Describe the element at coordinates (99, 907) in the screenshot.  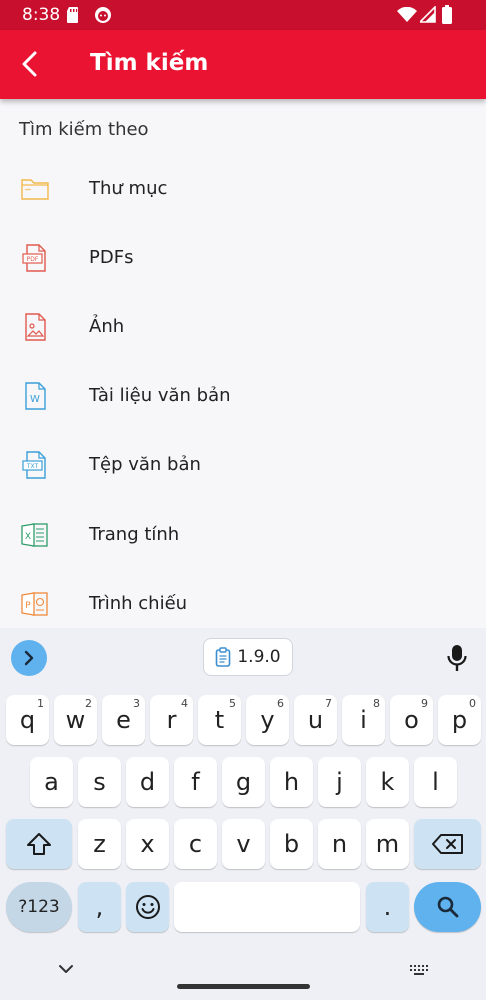
I see `comma-key: ,` at that location.